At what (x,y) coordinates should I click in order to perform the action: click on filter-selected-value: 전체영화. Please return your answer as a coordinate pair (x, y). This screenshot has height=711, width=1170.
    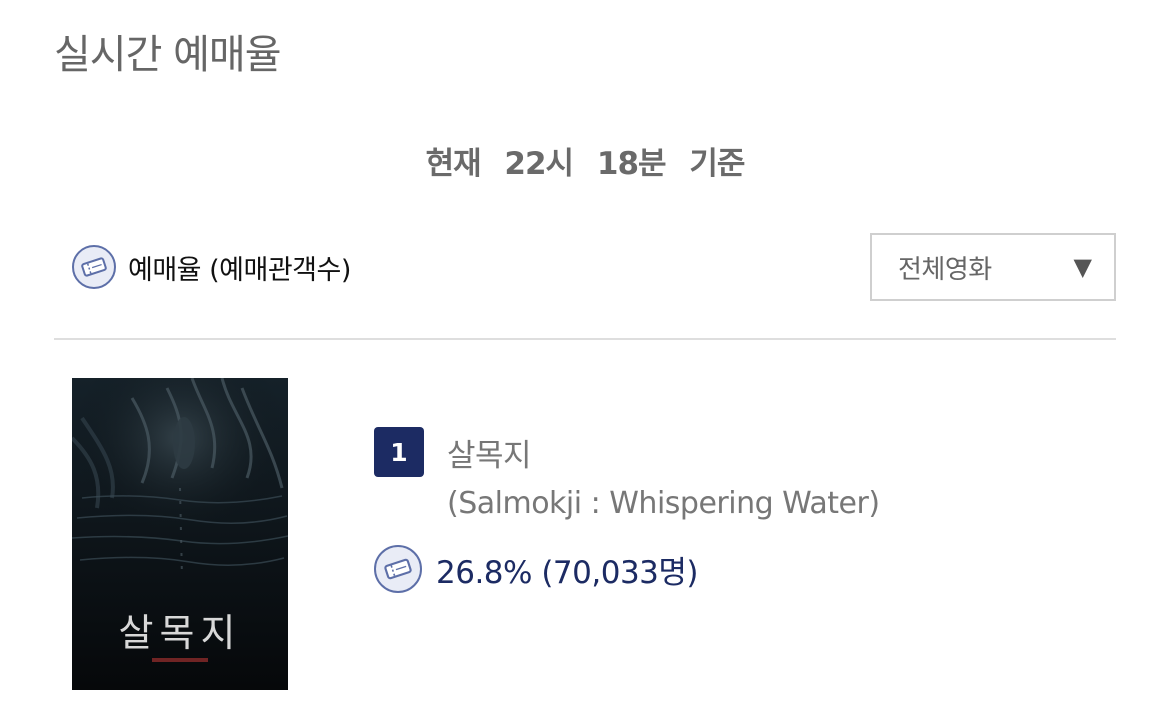
    Looking at the image, I should click on (945, 269).